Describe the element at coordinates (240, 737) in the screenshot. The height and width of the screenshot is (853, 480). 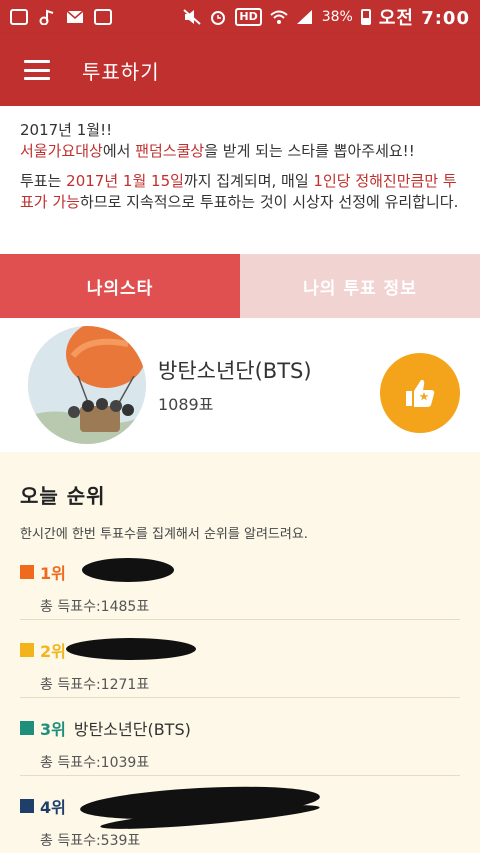
I see `ranking-item: 3위 방탄소년단(BTS) 총 득표수:1039표` at that location.